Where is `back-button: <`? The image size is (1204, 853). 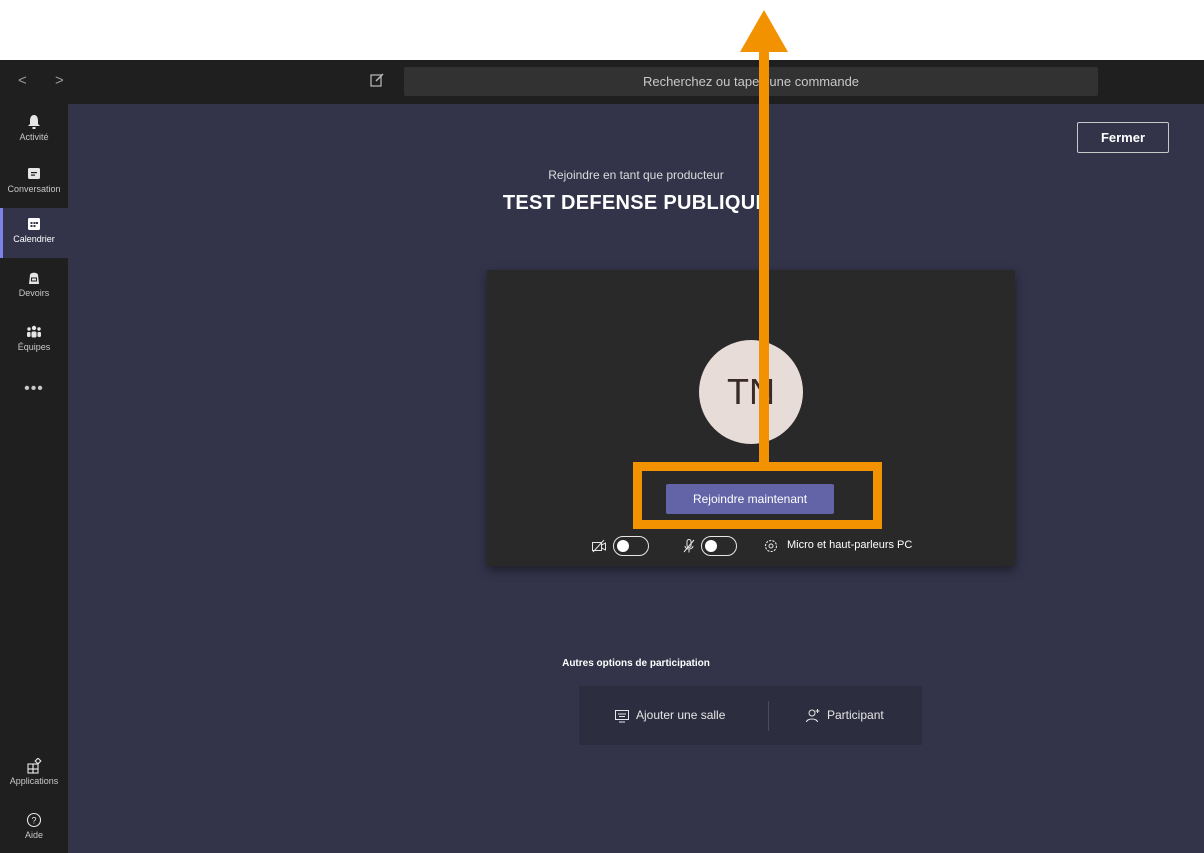
back-button: < is located at coordinates (28, 80).